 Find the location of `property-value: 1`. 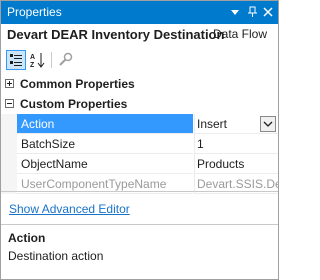

property-value: 1 is located at coordinates (236, 144).